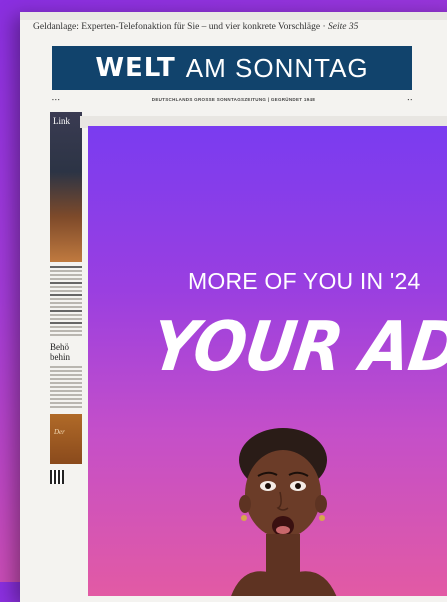 This screenshot has height=602, width=447. I want to click on masthead-am-sonntag: AM SONNTAG, so click(277, 67).